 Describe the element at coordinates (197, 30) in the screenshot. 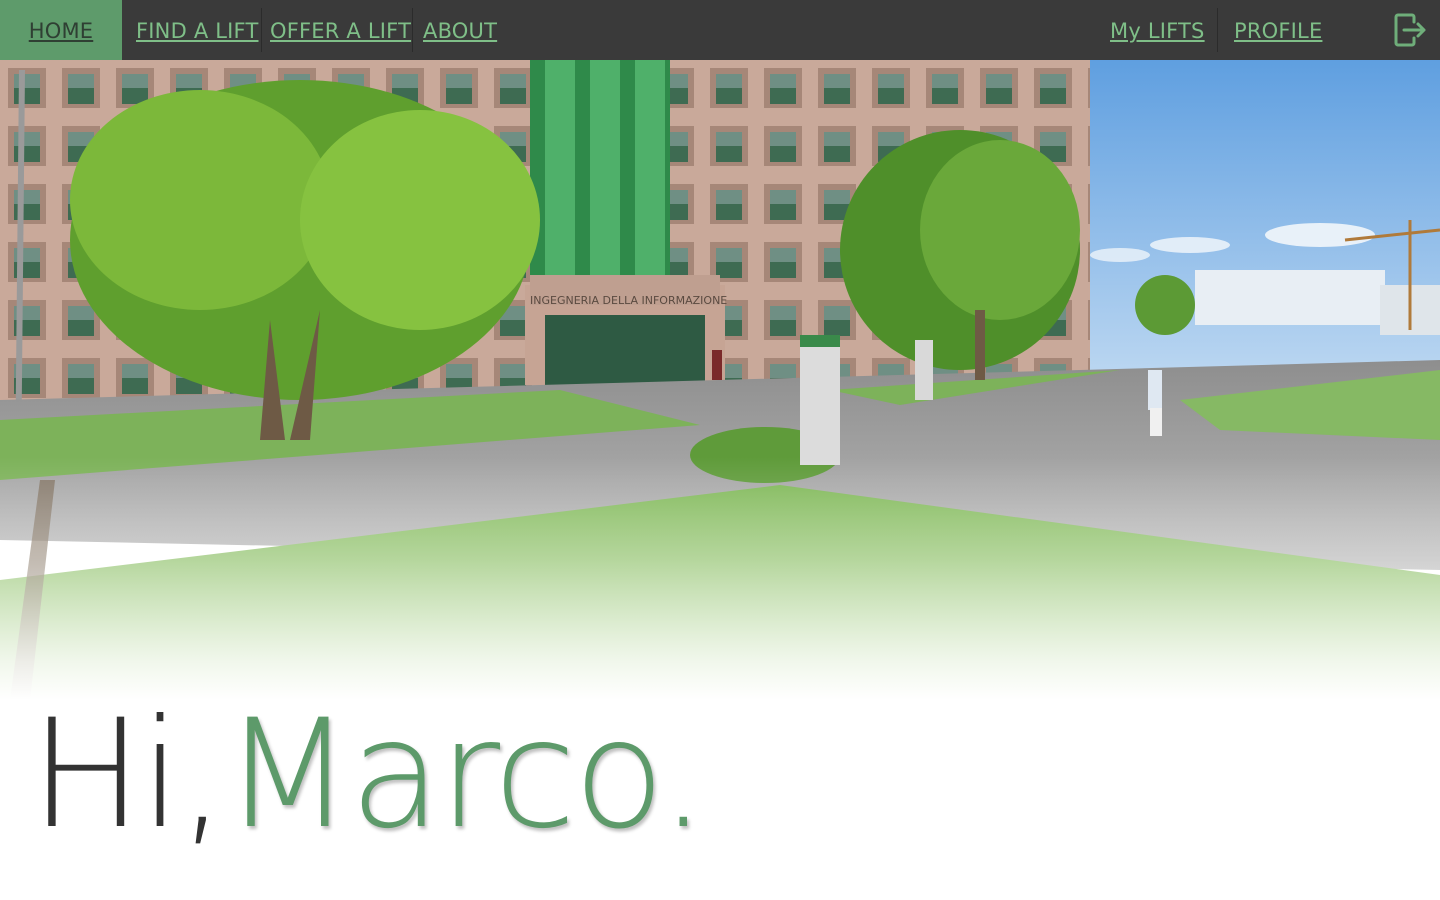

I see `nav-find-a-lift: FIND A LIFT` at that location.